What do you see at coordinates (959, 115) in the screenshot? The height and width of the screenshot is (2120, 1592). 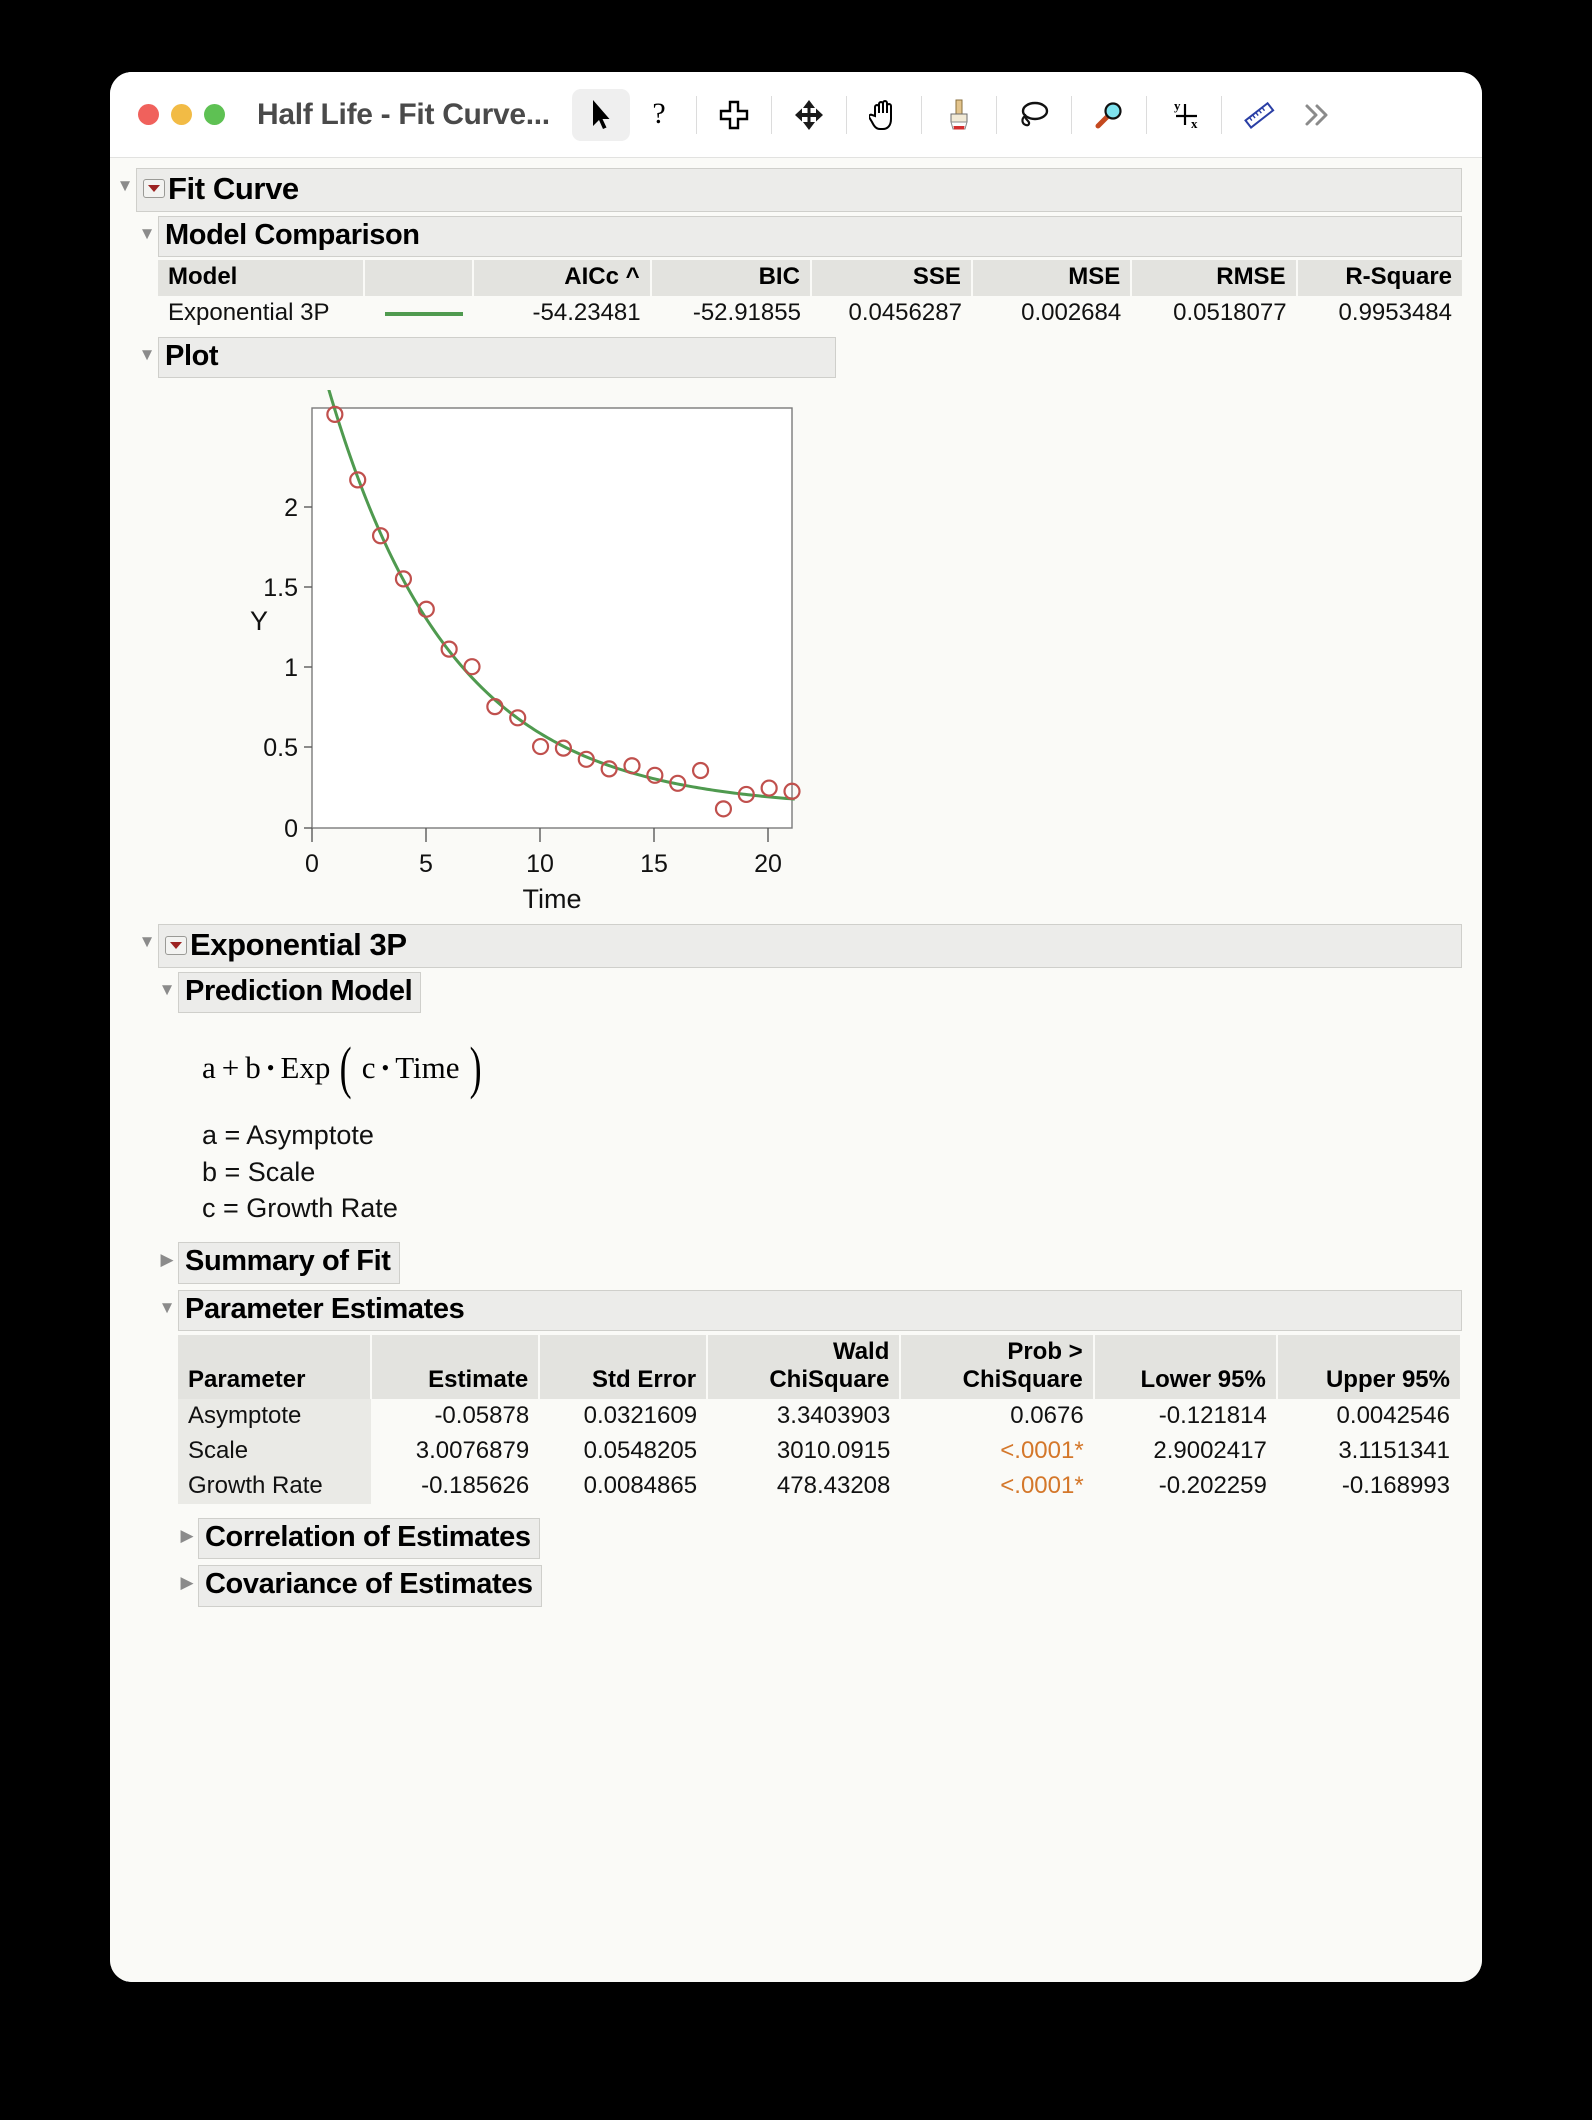 I see `paintbrush-tool` at bounding box center [959, 115].